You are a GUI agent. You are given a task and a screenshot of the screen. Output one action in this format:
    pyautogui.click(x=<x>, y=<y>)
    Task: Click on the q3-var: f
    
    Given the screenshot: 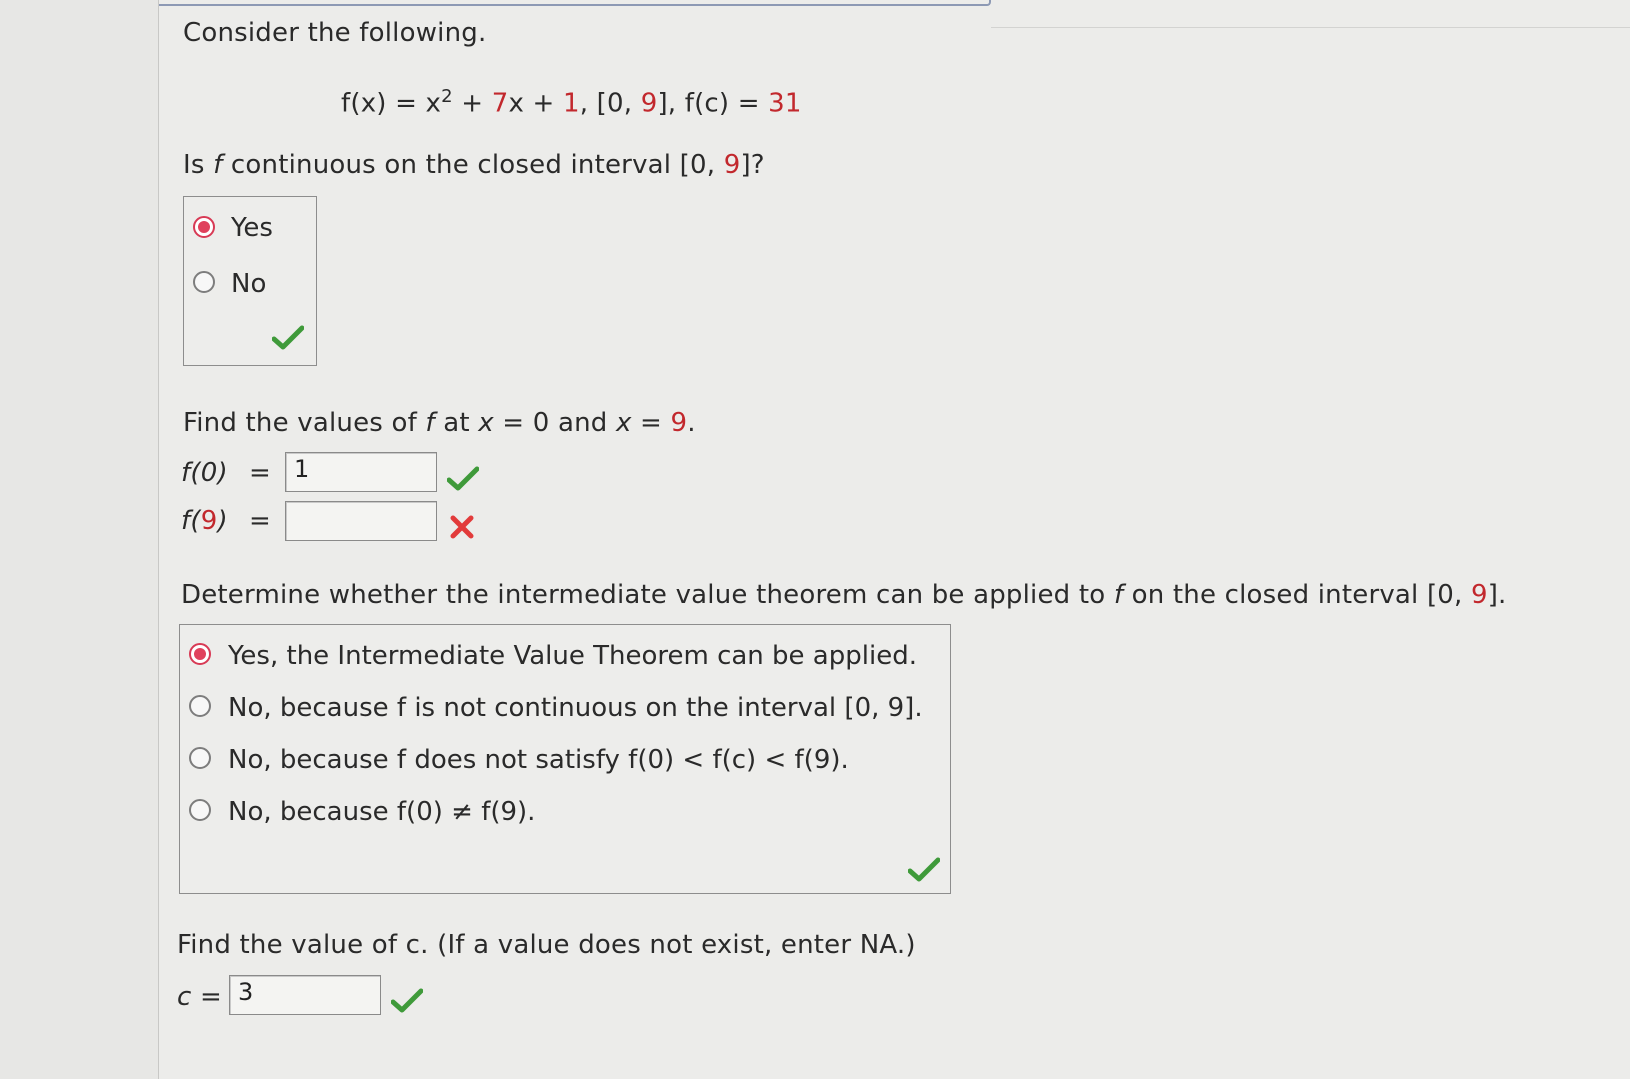 What is the action you would take?
    pyautogui.click(x=1118, y=595)
    